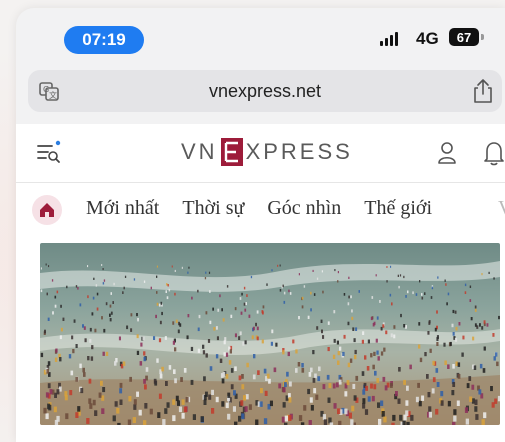 This screenshot has width=505, height=442. I want to click on bell-icon, so click(493, 153).